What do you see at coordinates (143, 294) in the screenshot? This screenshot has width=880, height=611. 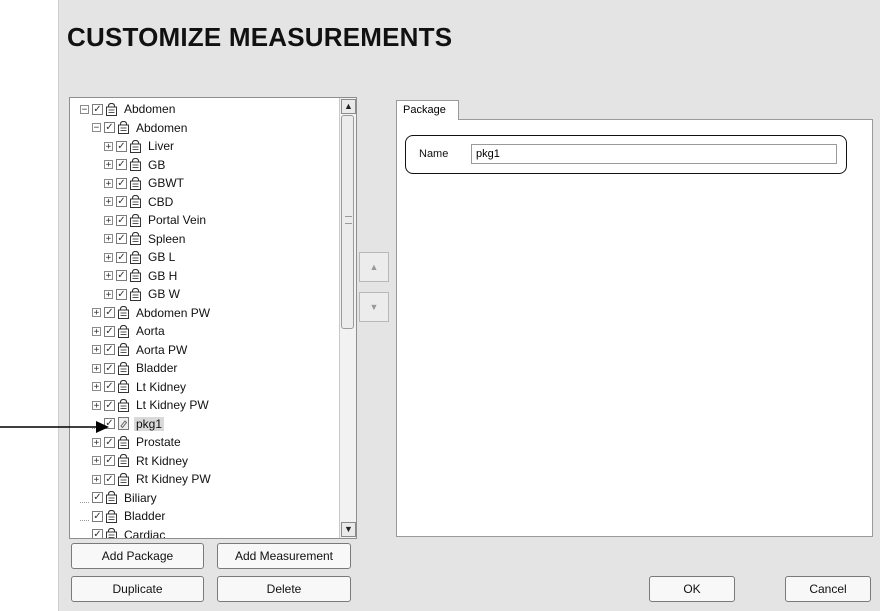 I see `tree-item: + ✓ GB W` at bounding box center [143, 294].